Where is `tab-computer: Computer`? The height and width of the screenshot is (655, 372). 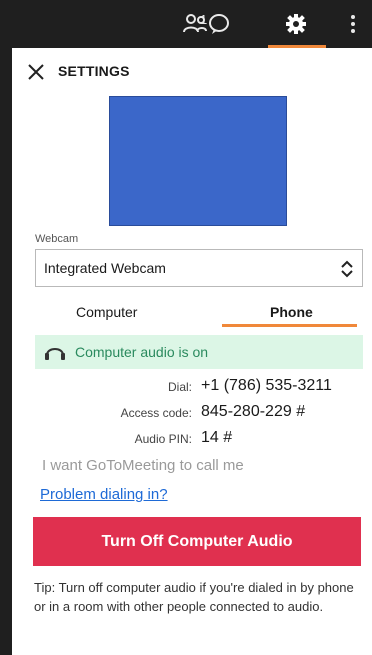 tab-computer: Computer is located at coordinates (106, 312).